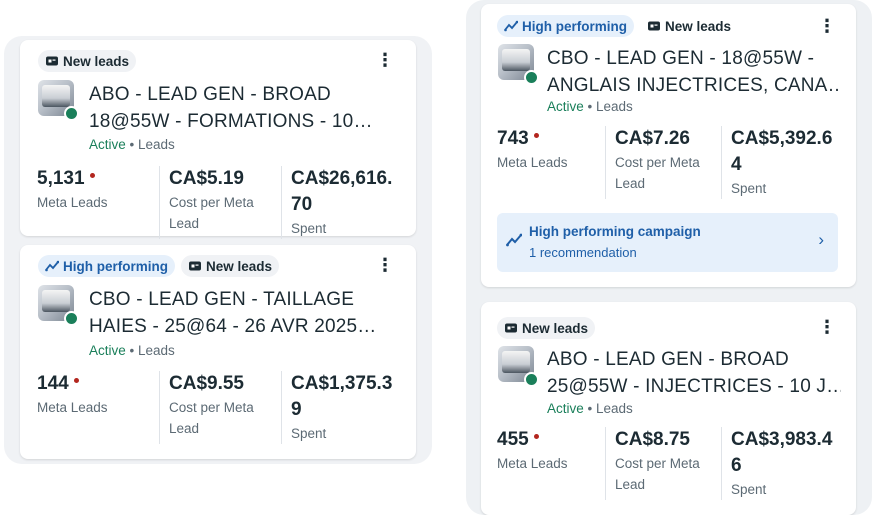 This screenshot has width=874, height=515. I want to click on amount-spent-value: CA$5,392.6 4, so click(782, 151).